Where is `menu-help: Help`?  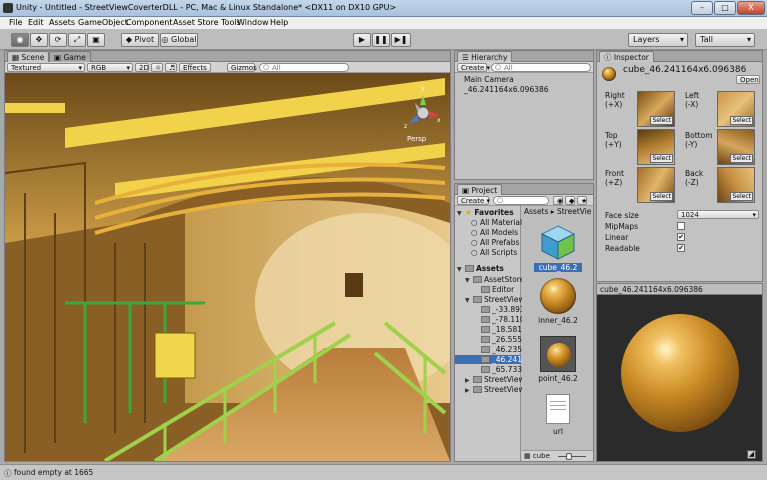 menu-help: Help is located at coordinates (279, 22).